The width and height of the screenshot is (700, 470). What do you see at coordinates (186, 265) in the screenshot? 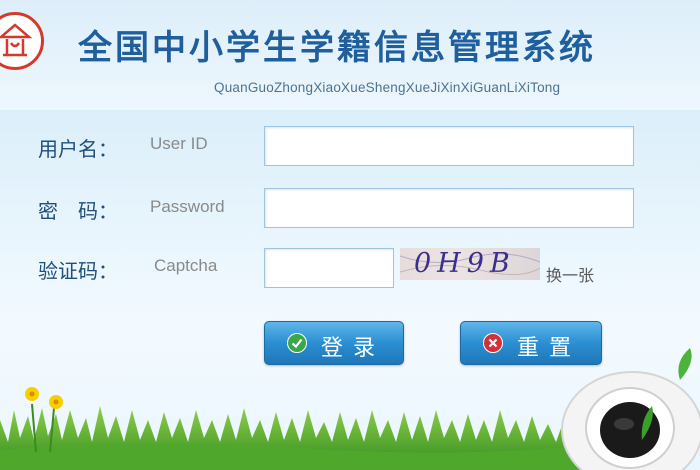
I see `captcha-hint: Captcha` at bounding box center [186, 265].